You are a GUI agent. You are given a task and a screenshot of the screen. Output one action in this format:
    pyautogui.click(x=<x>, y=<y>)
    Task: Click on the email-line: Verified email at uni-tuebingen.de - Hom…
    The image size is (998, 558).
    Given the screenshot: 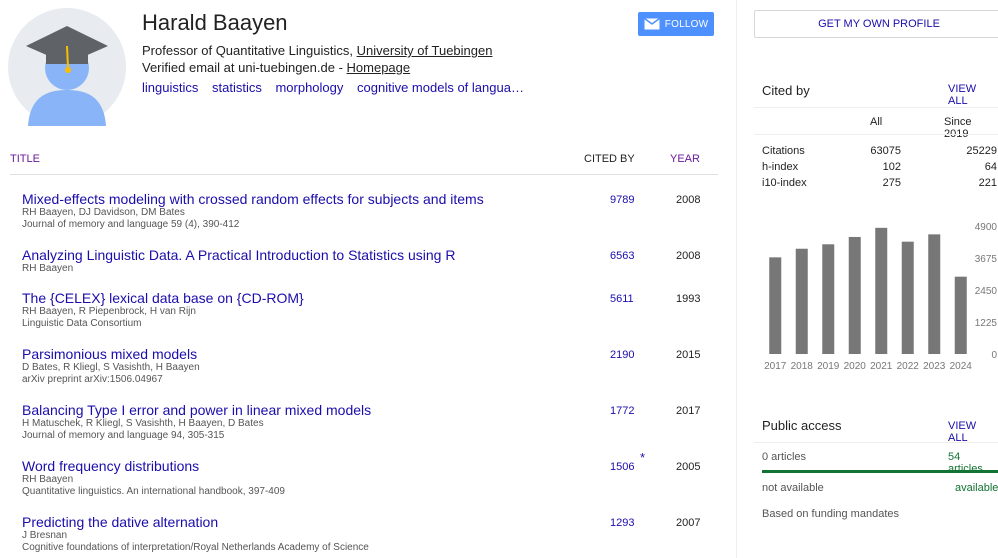 What is the action you would take?
    pyautogui.click(x=276, y=67)
    